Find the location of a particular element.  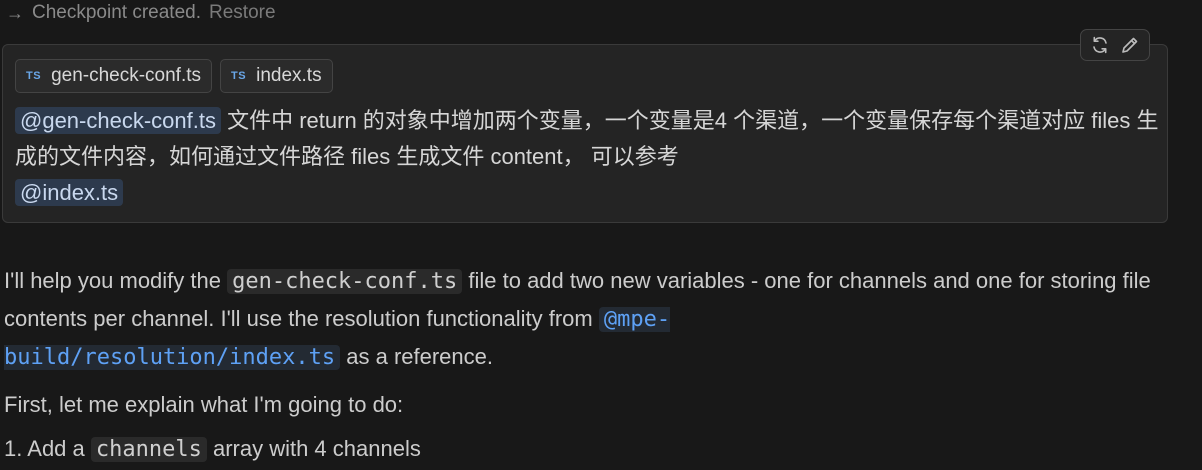

reply-text: Add a is located at coordinates (59, 448).